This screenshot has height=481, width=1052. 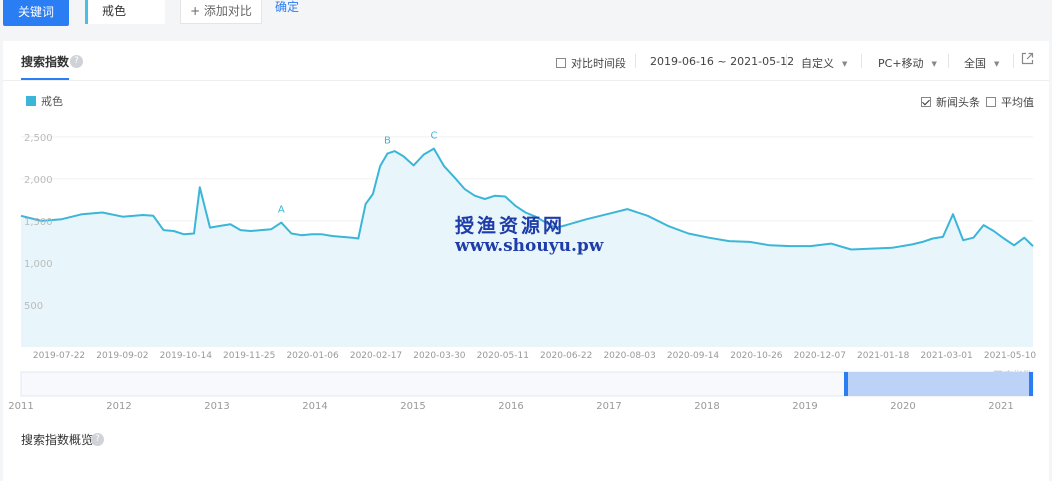 I want to click on navigator-handle-left, so click(x=846, y=384).